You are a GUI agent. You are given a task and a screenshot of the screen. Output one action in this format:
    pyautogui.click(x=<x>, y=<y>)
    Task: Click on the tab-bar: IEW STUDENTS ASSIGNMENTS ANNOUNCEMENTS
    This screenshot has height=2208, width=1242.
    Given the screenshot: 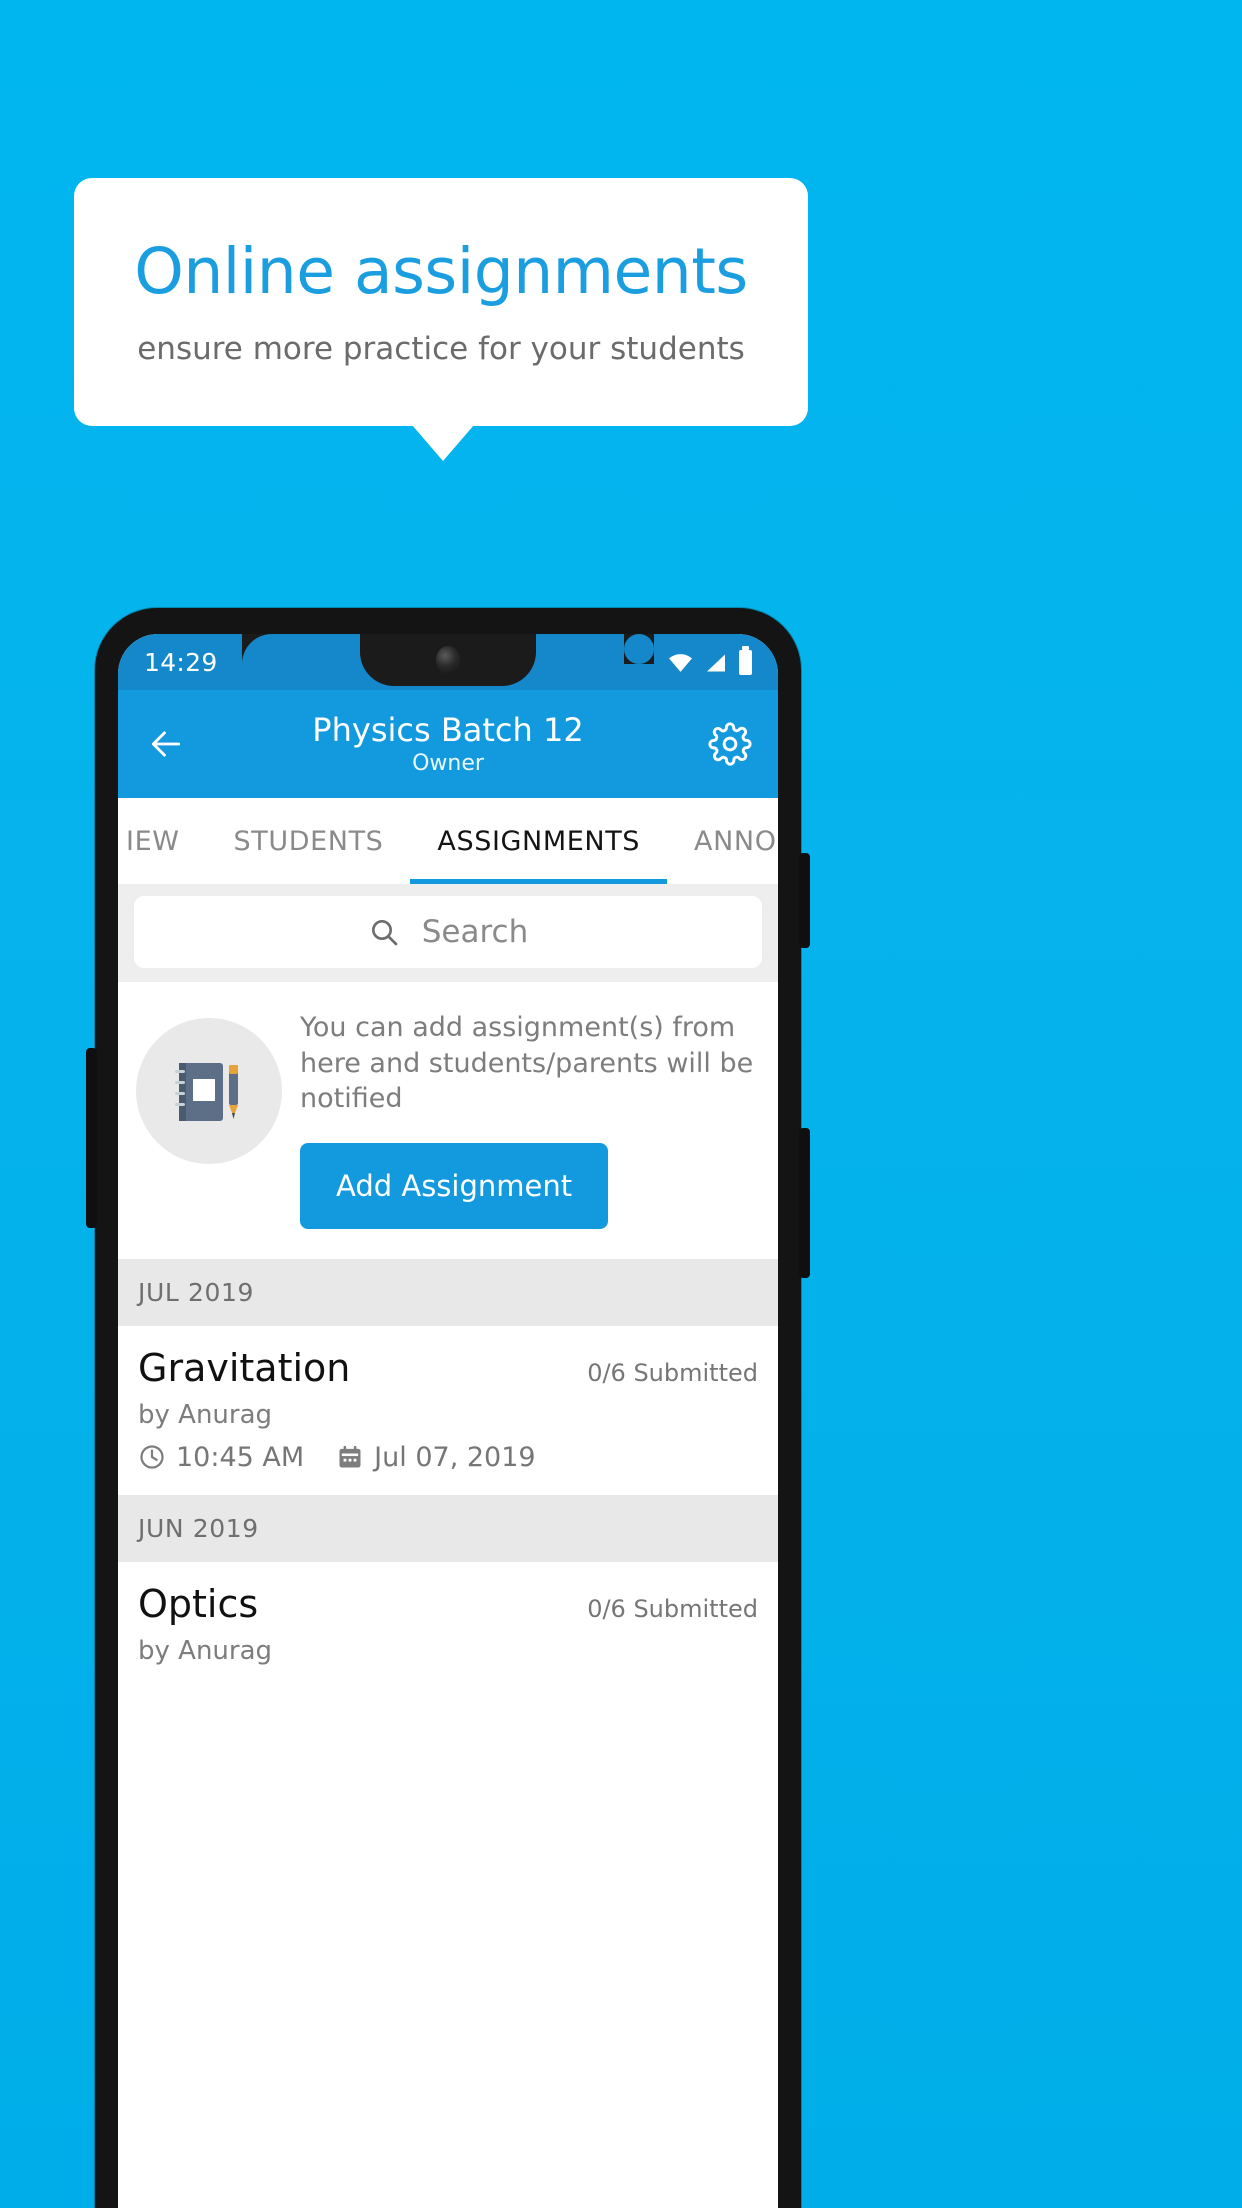 What is the action you would take?
    pyautogui.click(x=448, y=841)
    